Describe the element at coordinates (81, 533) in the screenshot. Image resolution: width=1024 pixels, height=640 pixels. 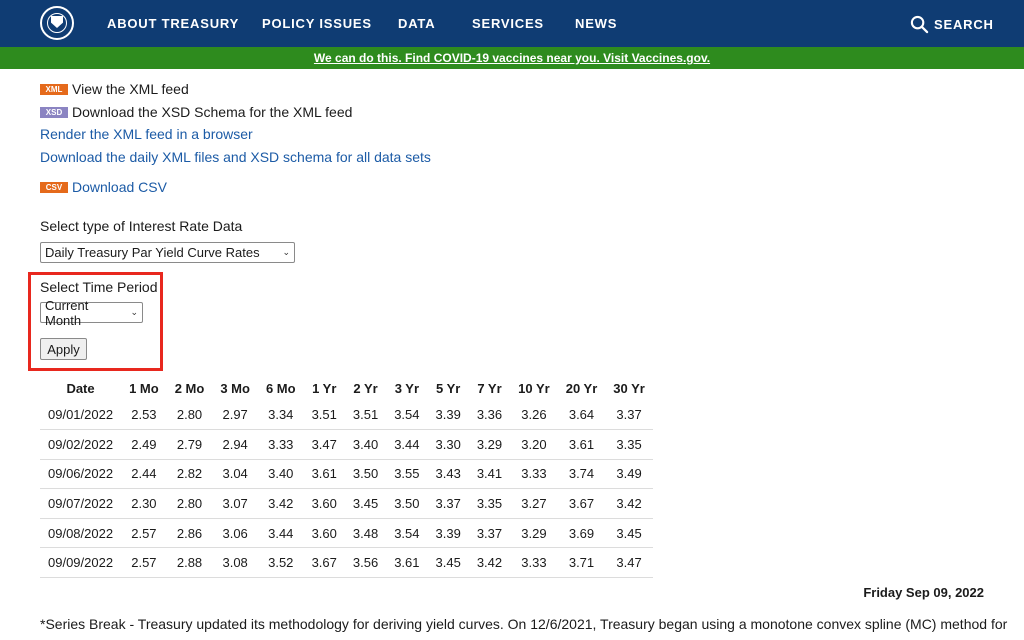
I see `table-cell-date: 09/08/2022` at that location.